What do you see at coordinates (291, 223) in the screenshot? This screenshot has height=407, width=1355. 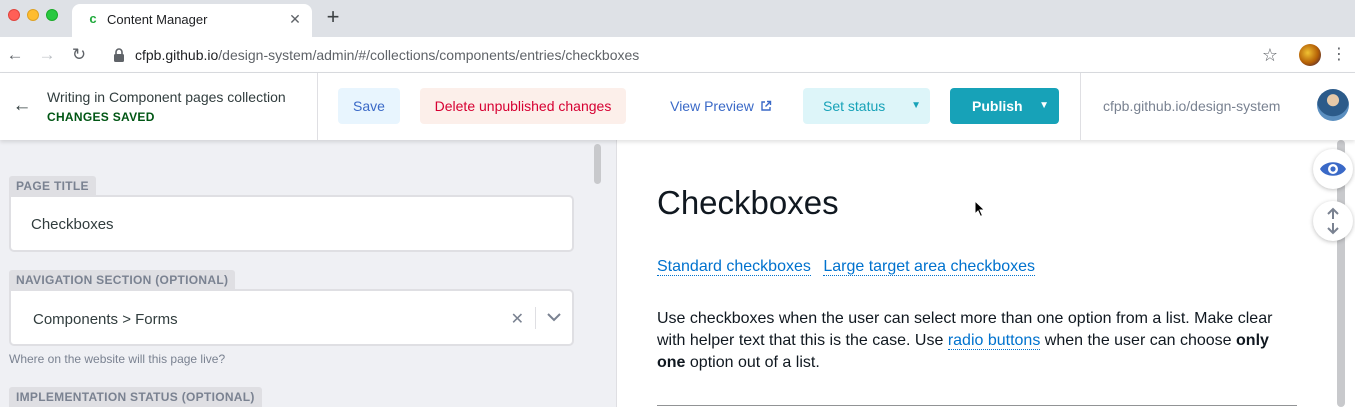 I see `page-title-input: Checkboxes` at bounding box center [291, 223].